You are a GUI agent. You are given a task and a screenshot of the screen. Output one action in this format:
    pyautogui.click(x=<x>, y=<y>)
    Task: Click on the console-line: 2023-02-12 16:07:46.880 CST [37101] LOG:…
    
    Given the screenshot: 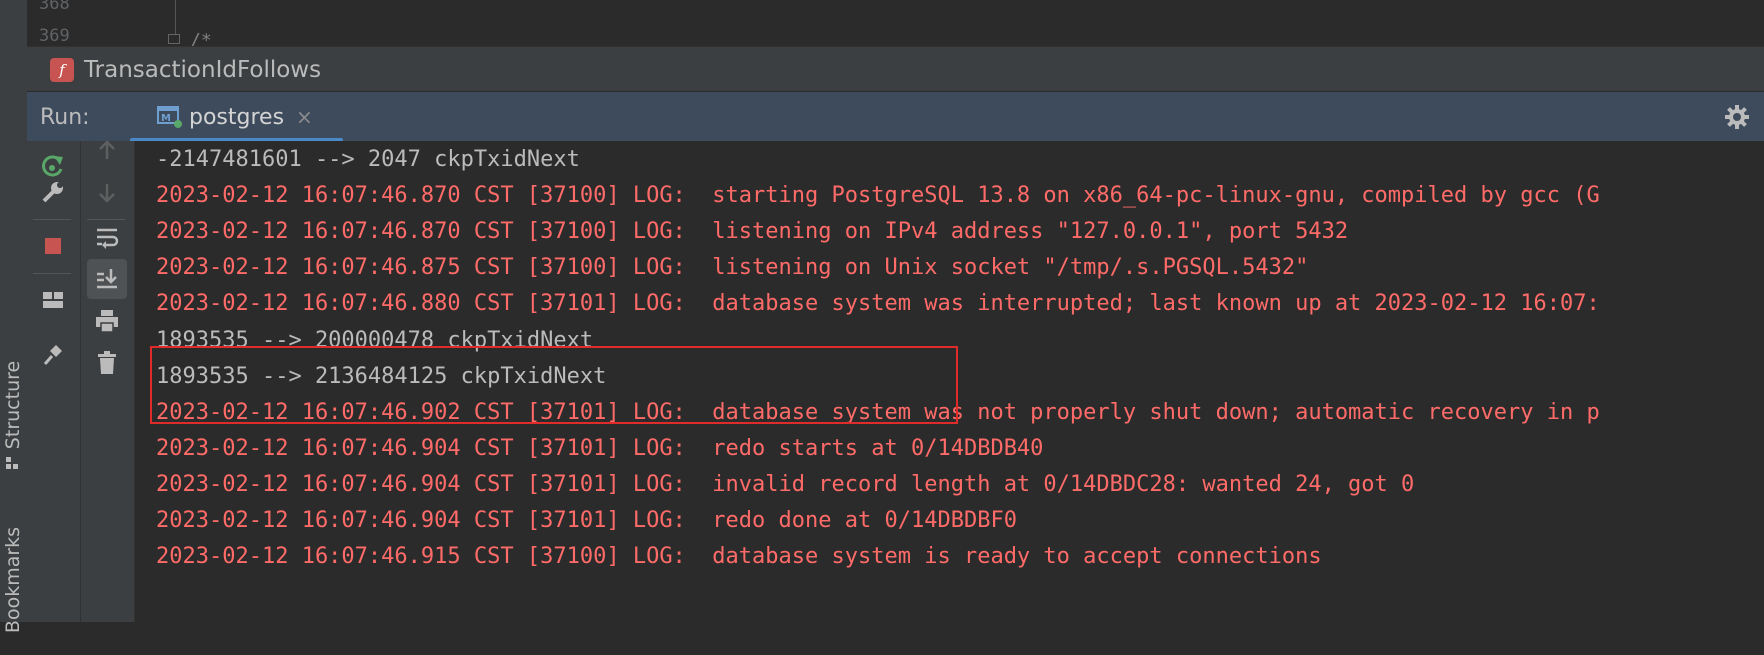 What is the action you would take?
    pyautogui.click(x=878, y=303)
    